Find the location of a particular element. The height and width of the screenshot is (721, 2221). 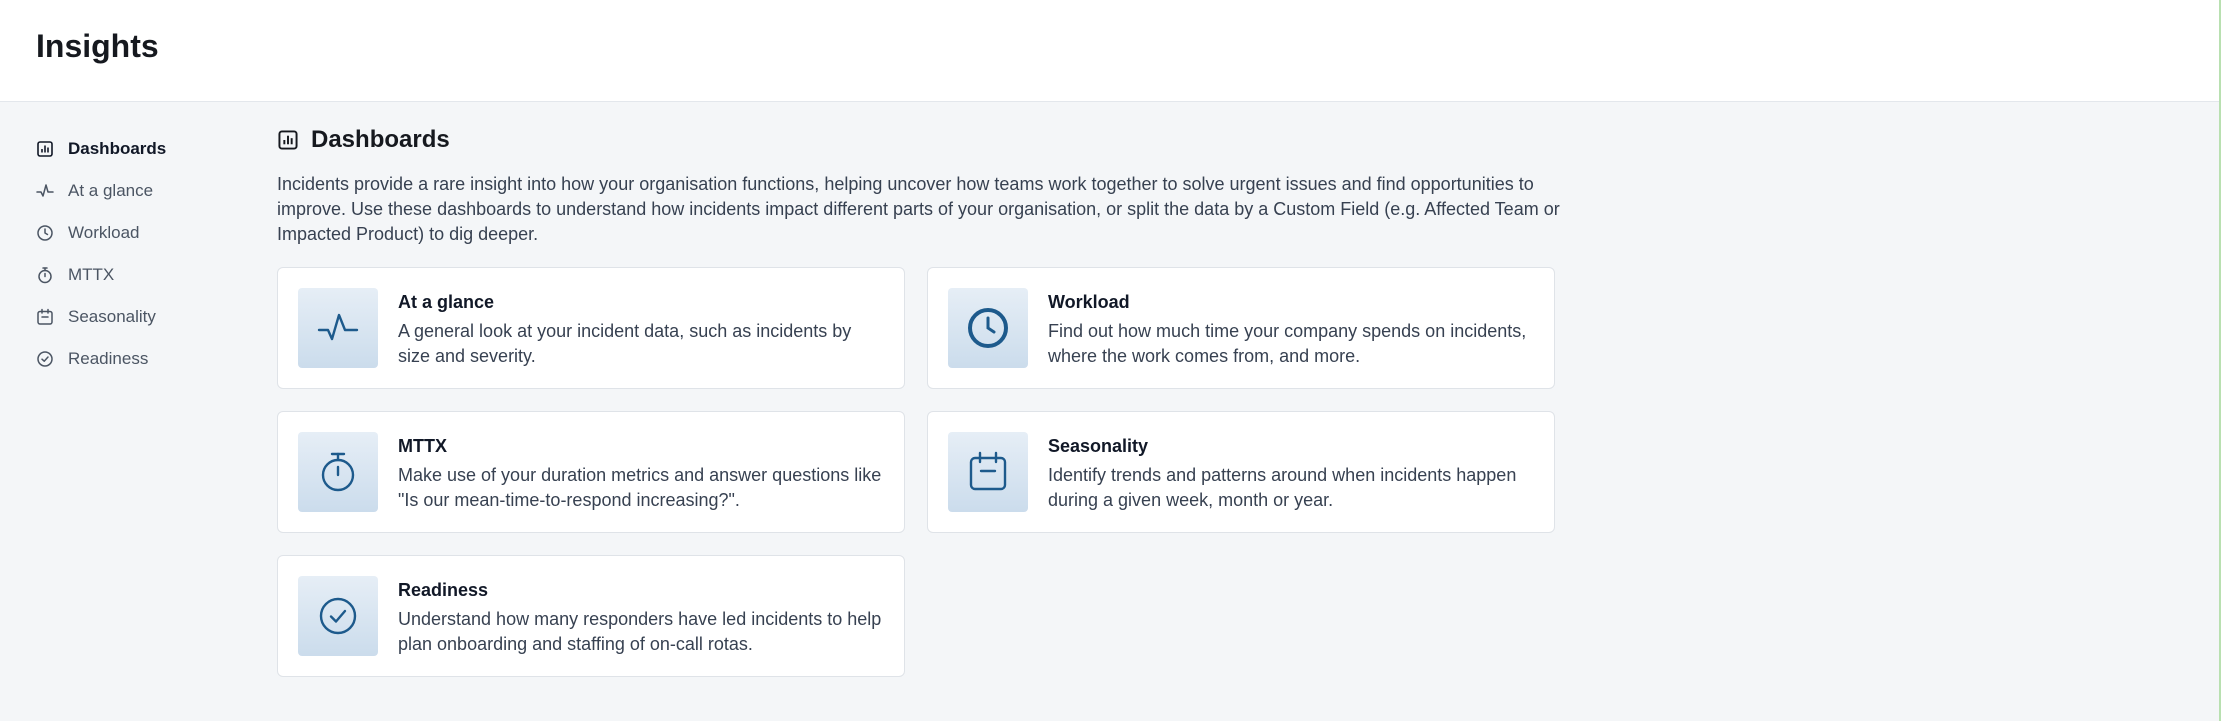

card-title: Readiness is located at coordinates (443, 590).